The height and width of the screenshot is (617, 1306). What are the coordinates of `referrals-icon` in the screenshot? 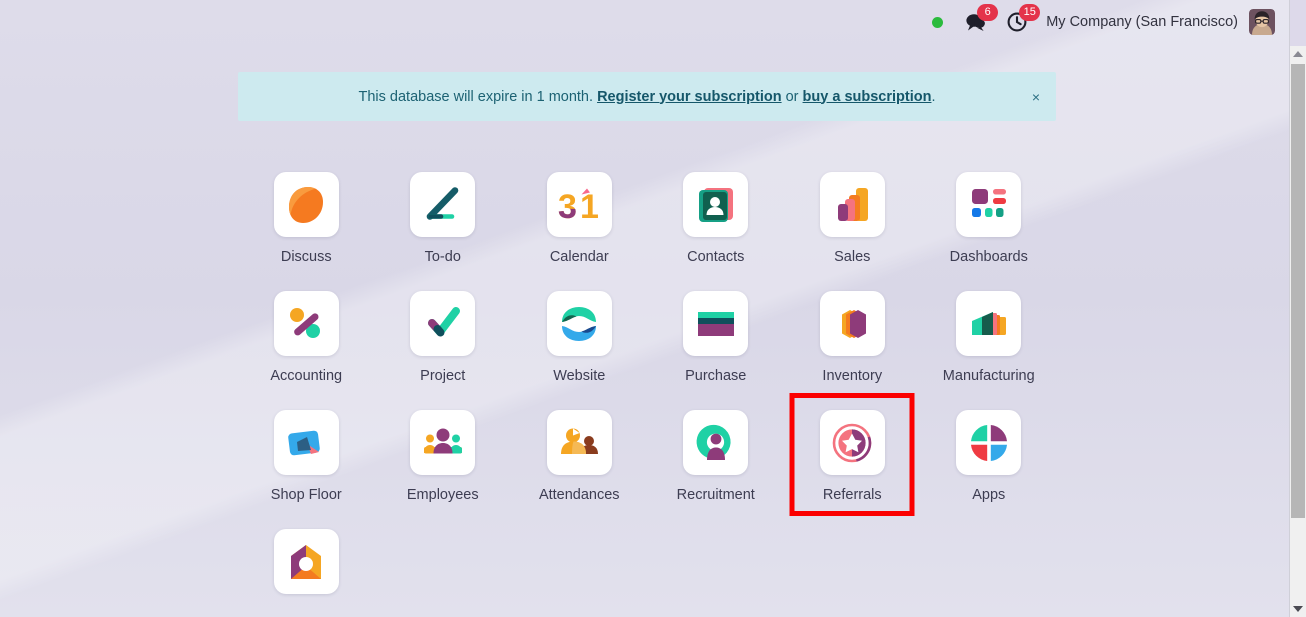 It's located at (852, 442).